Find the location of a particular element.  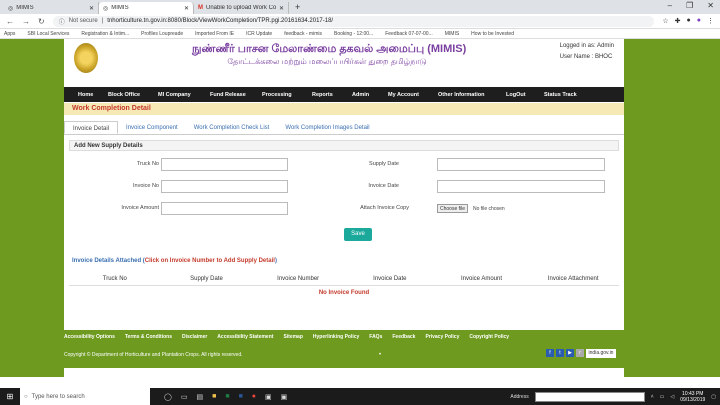

menu-logout: LogOut is located at coordinates (525, 95).